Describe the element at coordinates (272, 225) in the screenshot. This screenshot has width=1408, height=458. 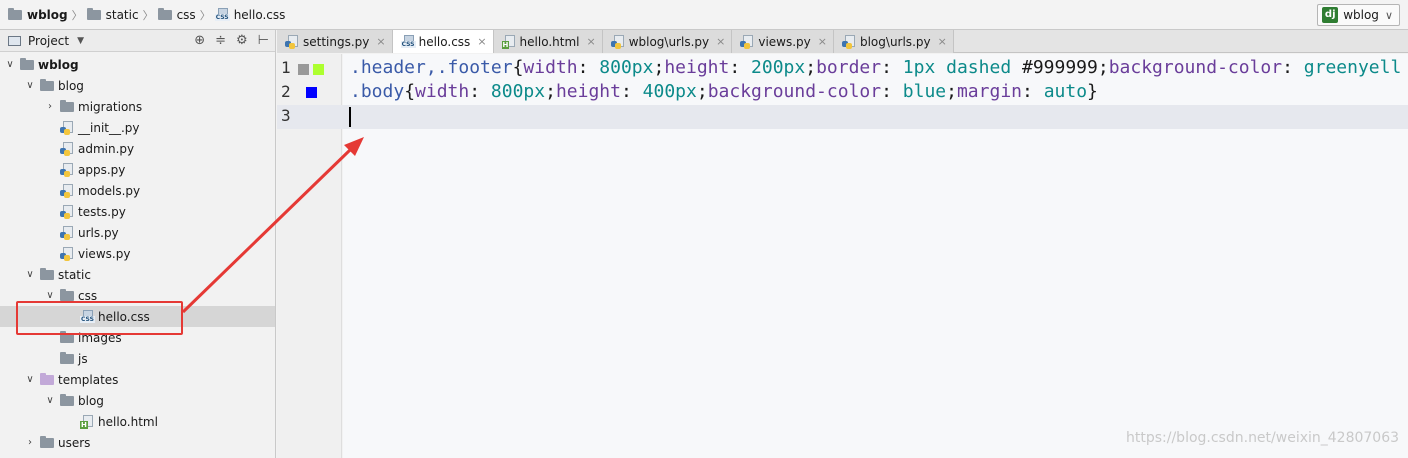
I see `annotation-arrow` at that location.